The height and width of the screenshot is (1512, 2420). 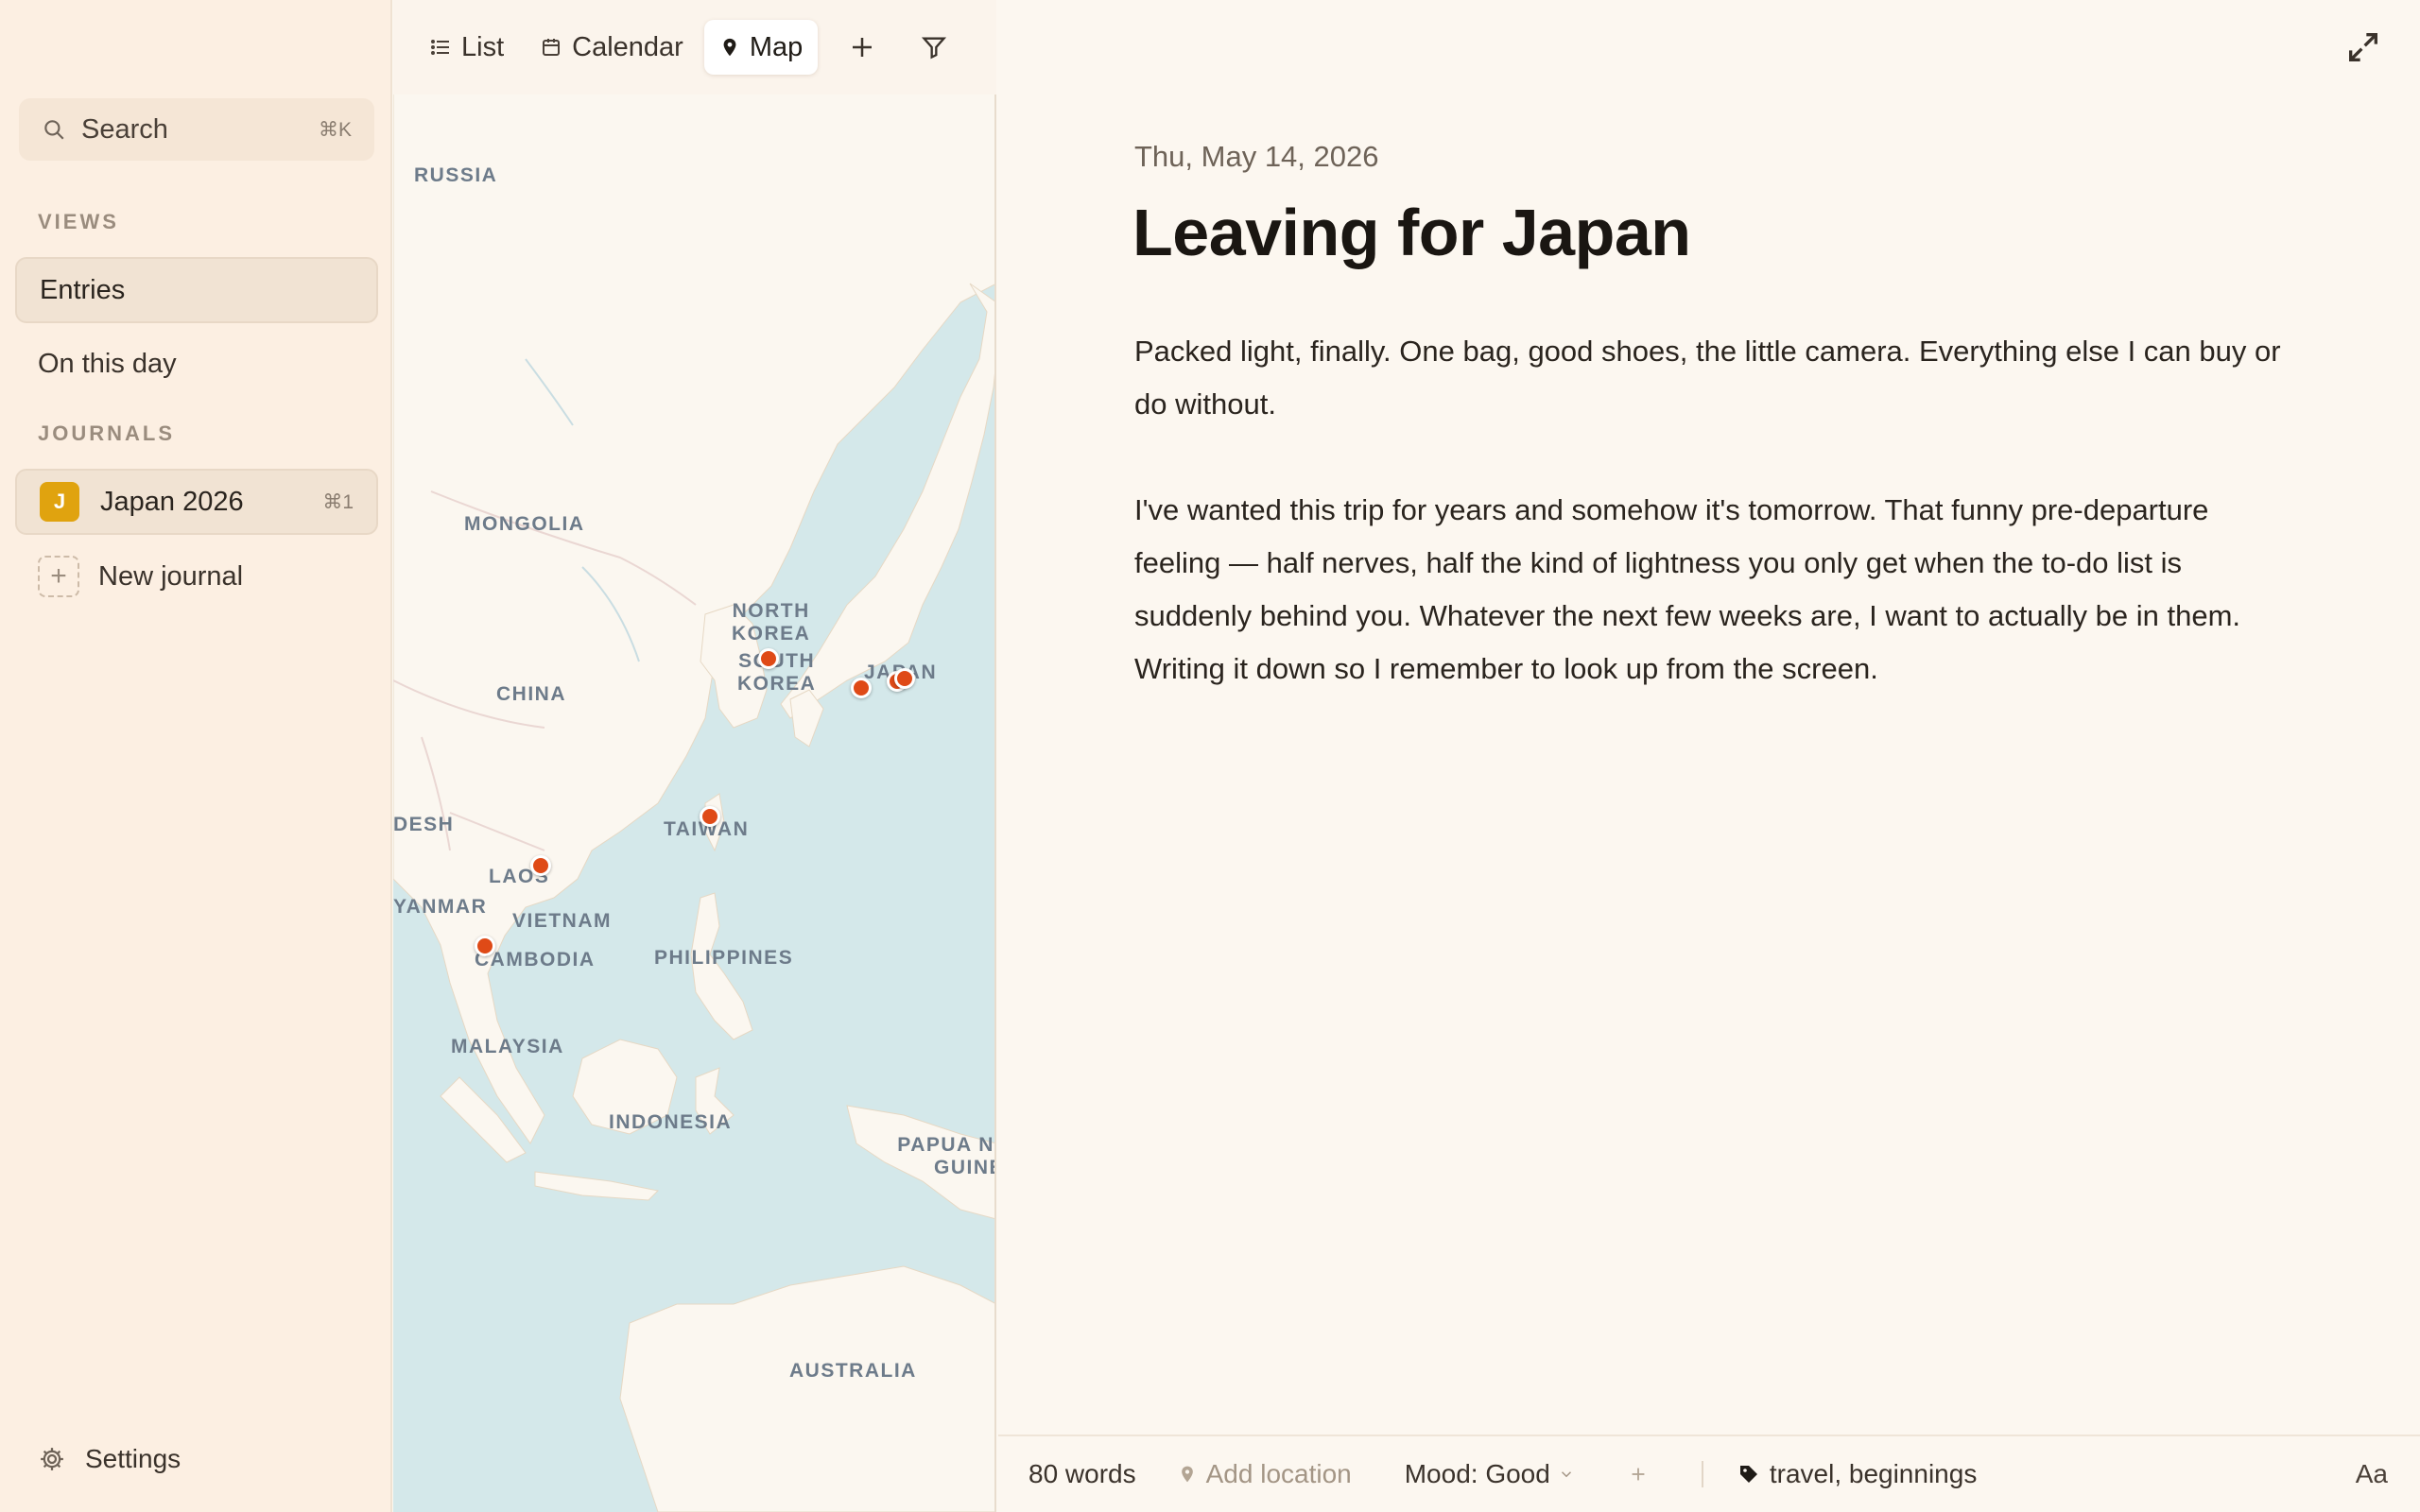 I want to click on expand-button, so click(x=2363, y=47).